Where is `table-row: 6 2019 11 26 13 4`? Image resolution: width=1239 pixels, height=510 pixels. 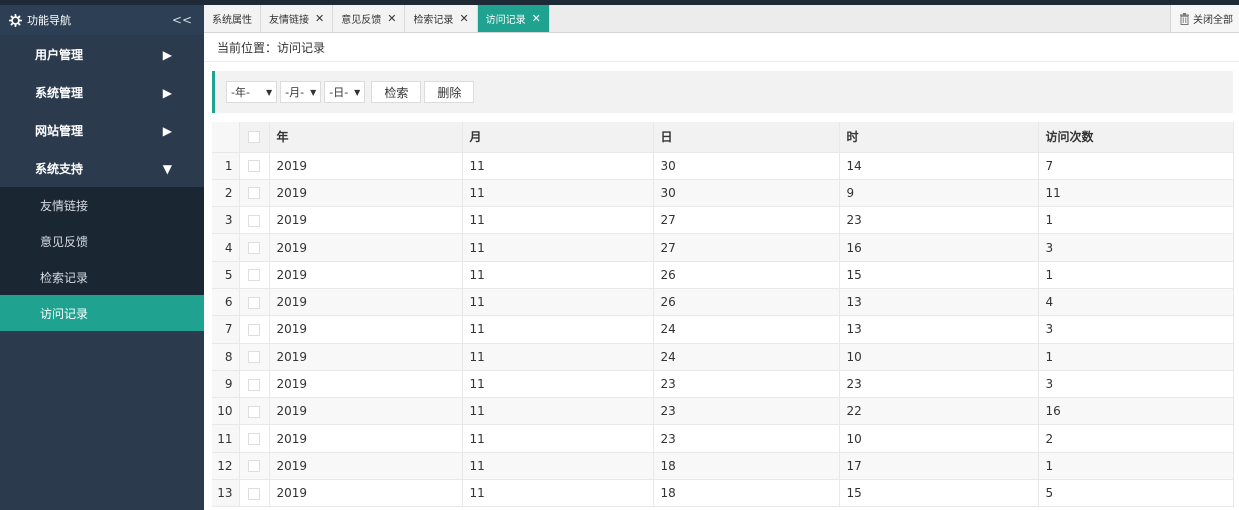 table-row: 6 2019 11 26 13 4 is located at coordinates (723, 302).